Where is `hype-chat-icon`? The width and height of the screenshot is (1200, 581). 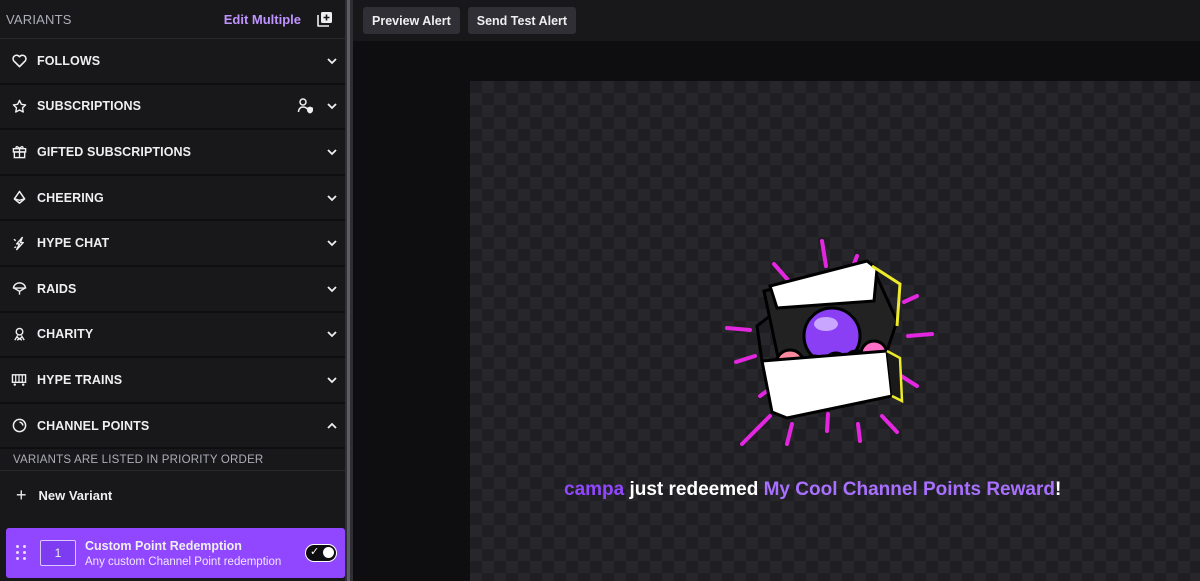
hype-chat-icon is located at coordinates (19, 243).